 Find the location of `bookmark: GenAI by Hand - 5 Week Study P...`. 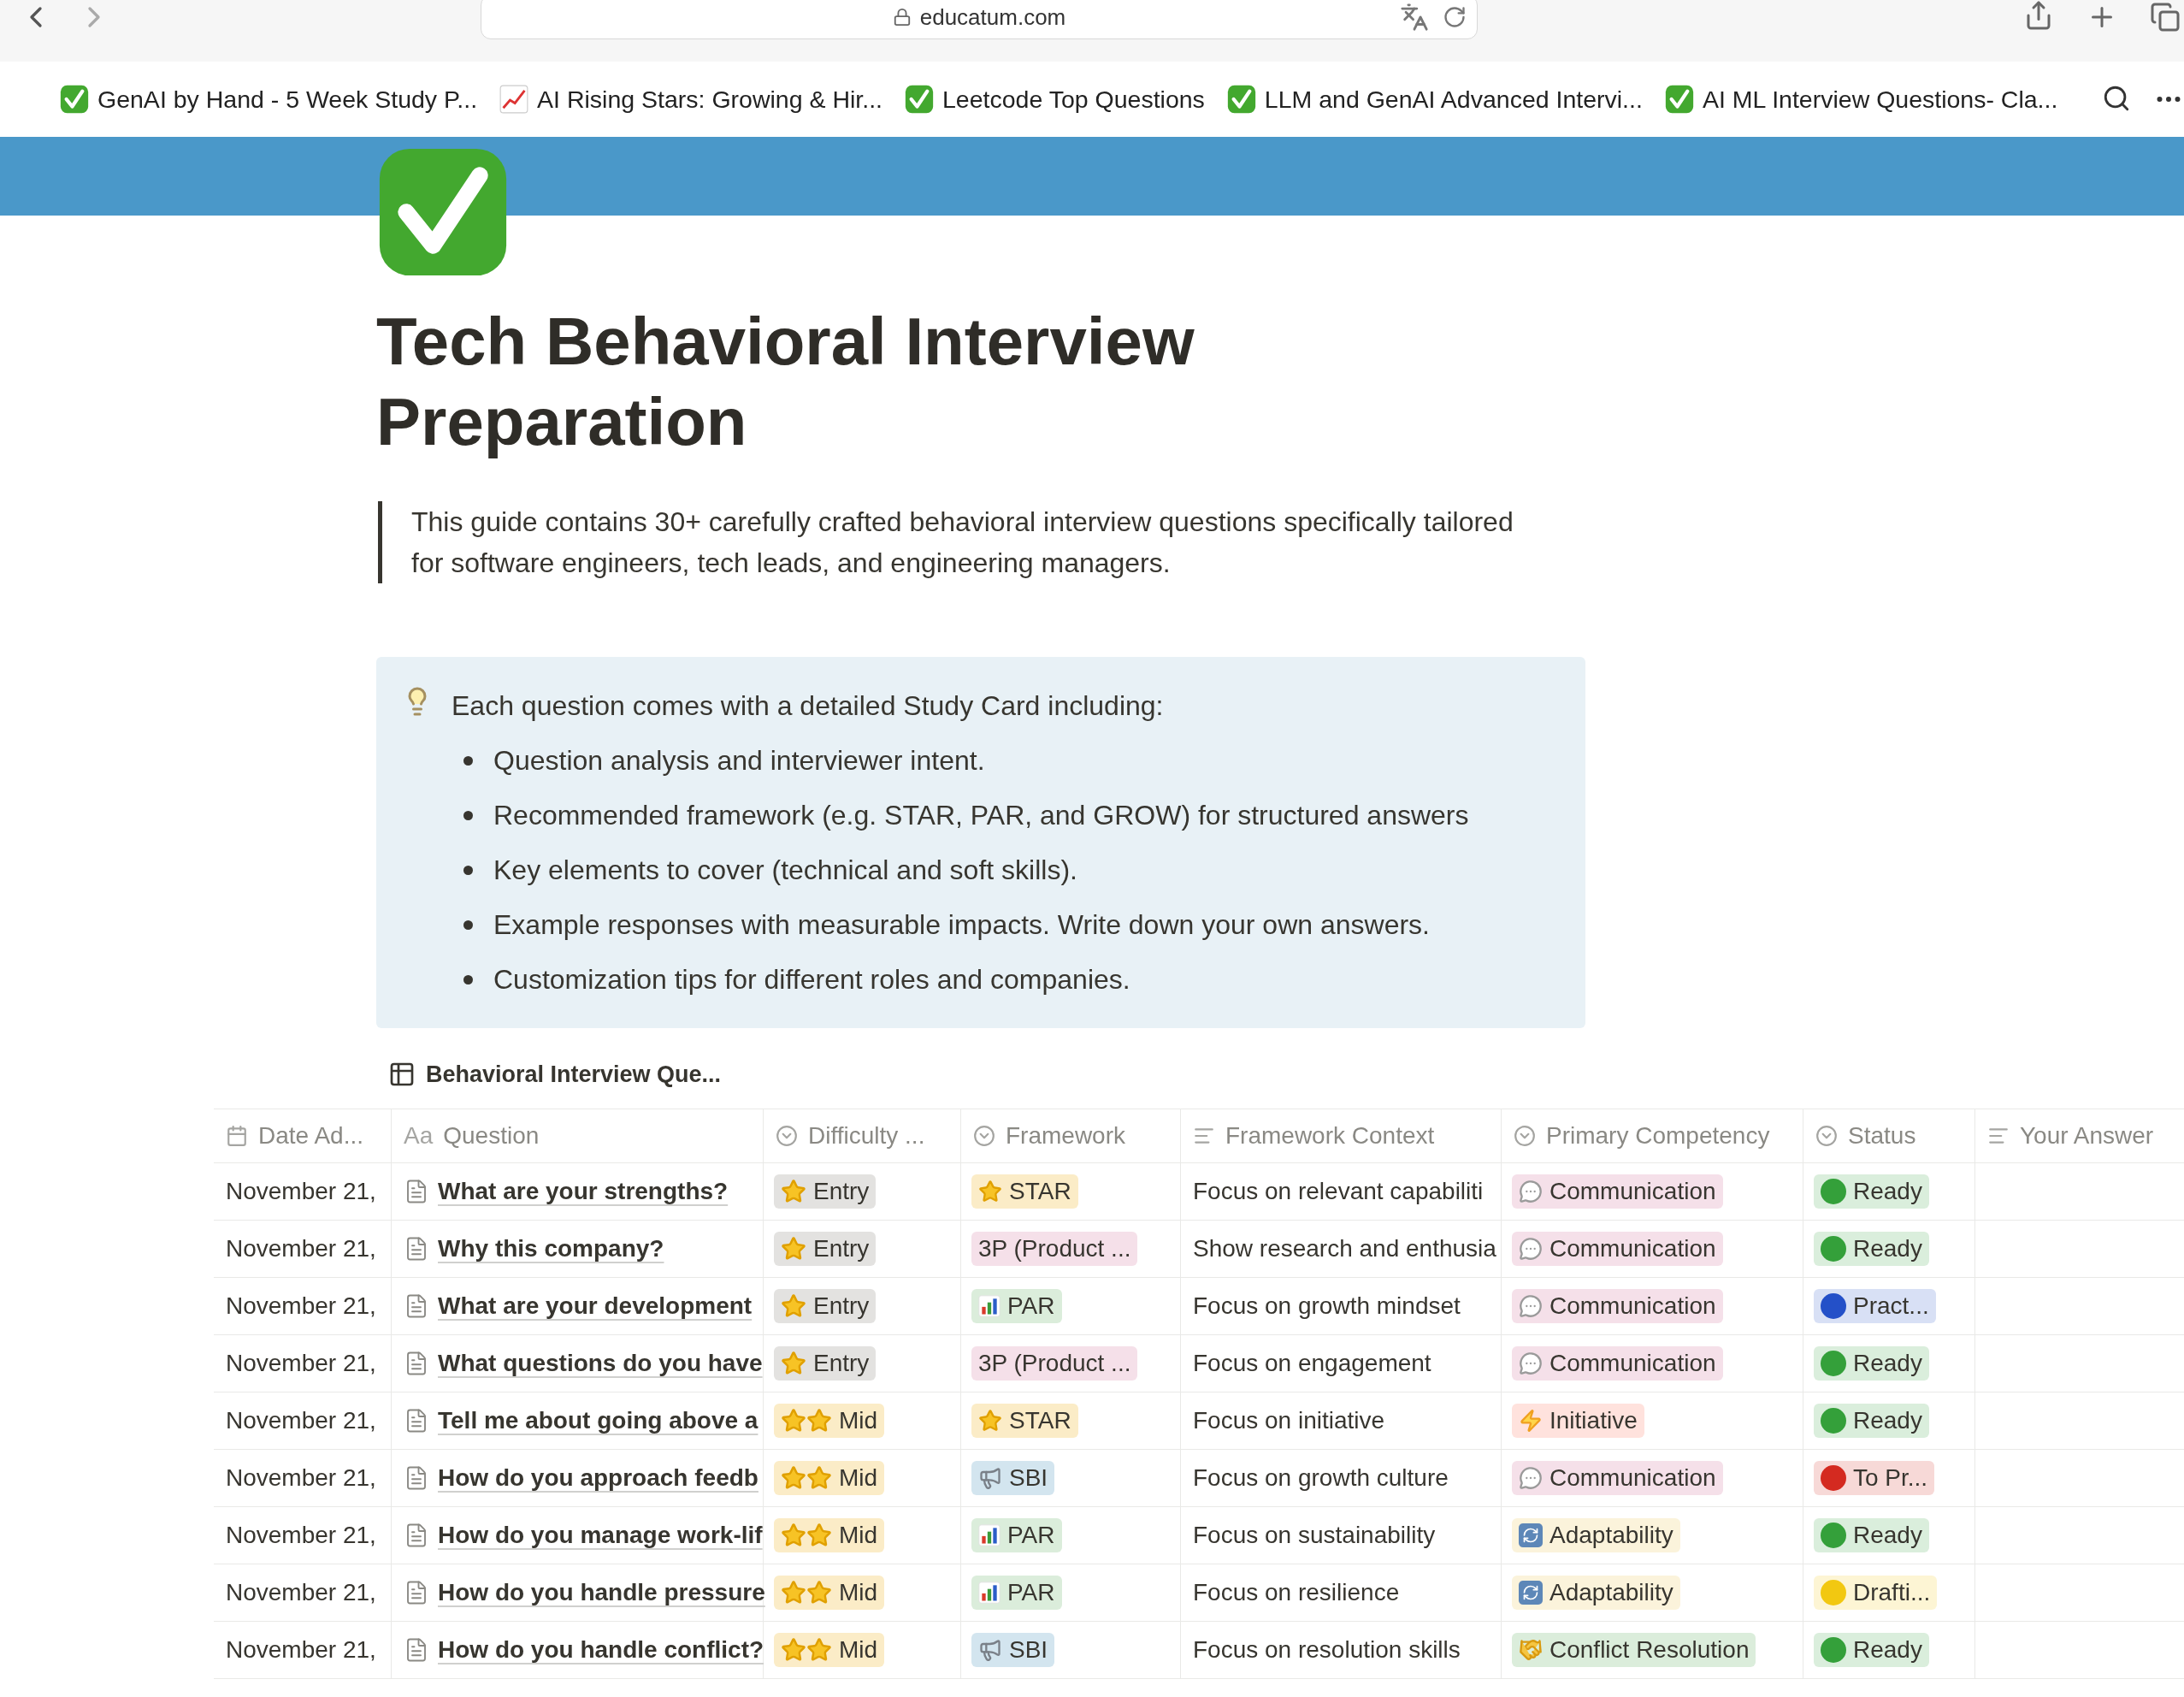

bookmark: GenAI by Hand - 5 Week Study P... is located at coordinates (269, 99).